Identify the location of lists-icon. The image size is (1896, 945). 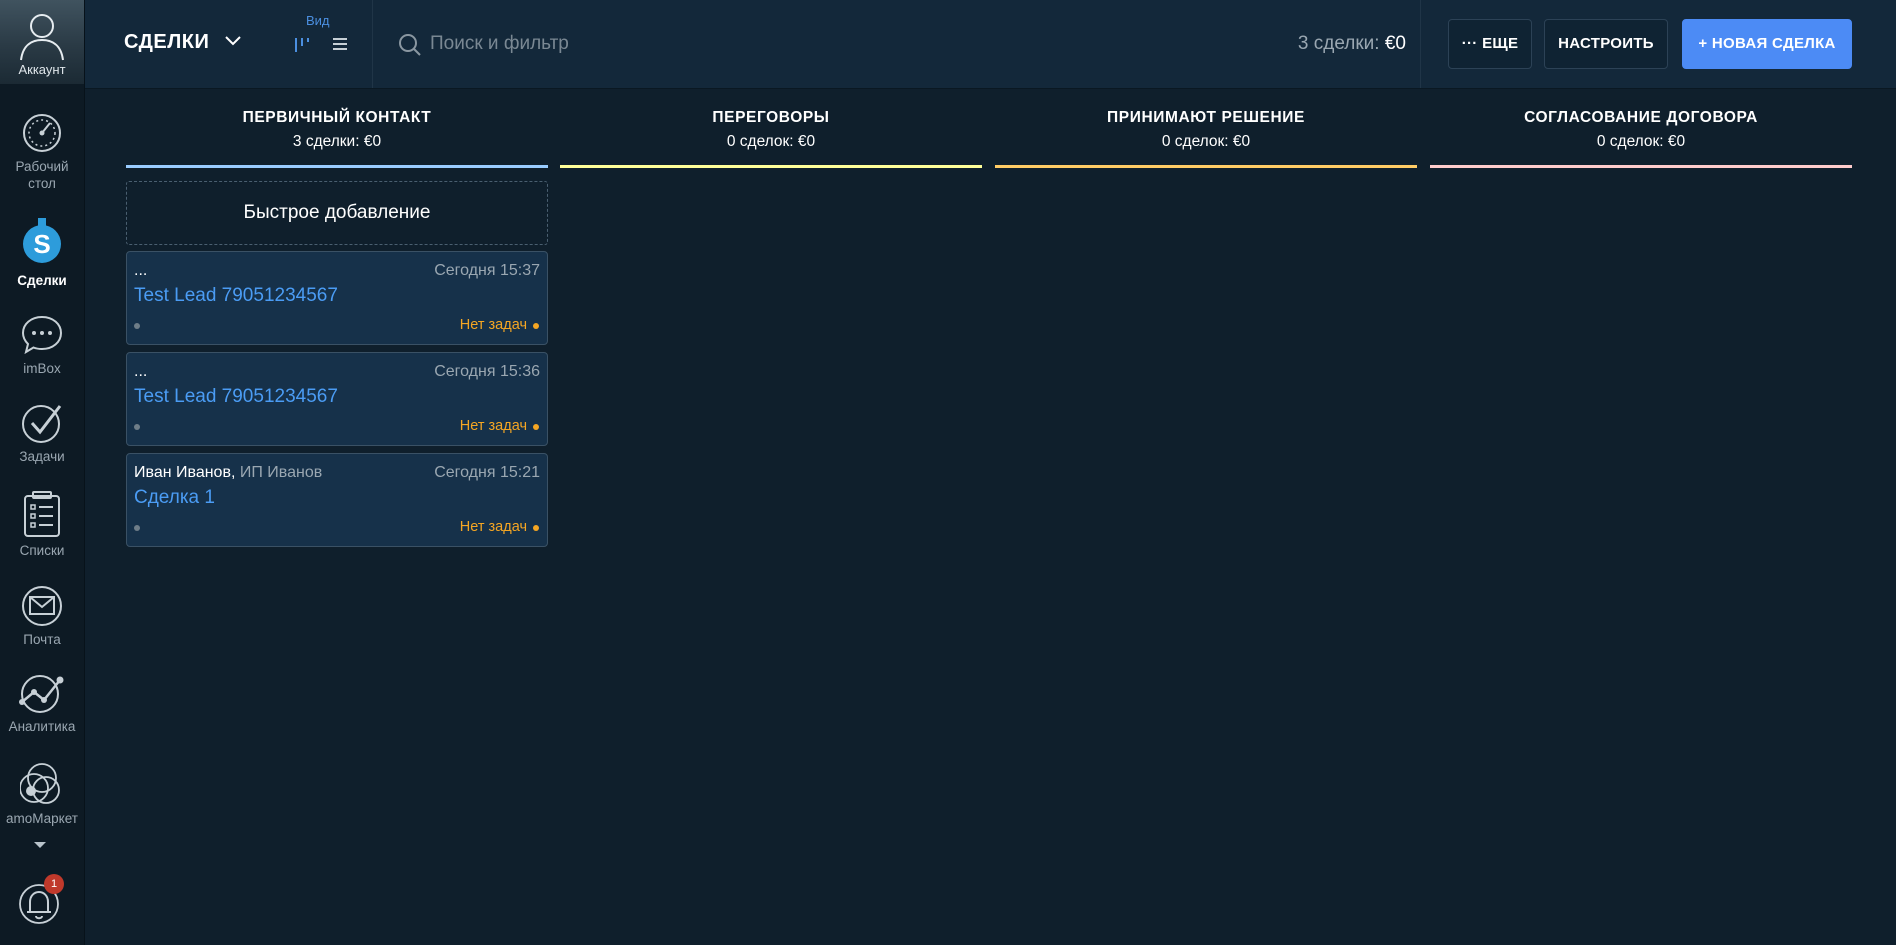
(42, 514).